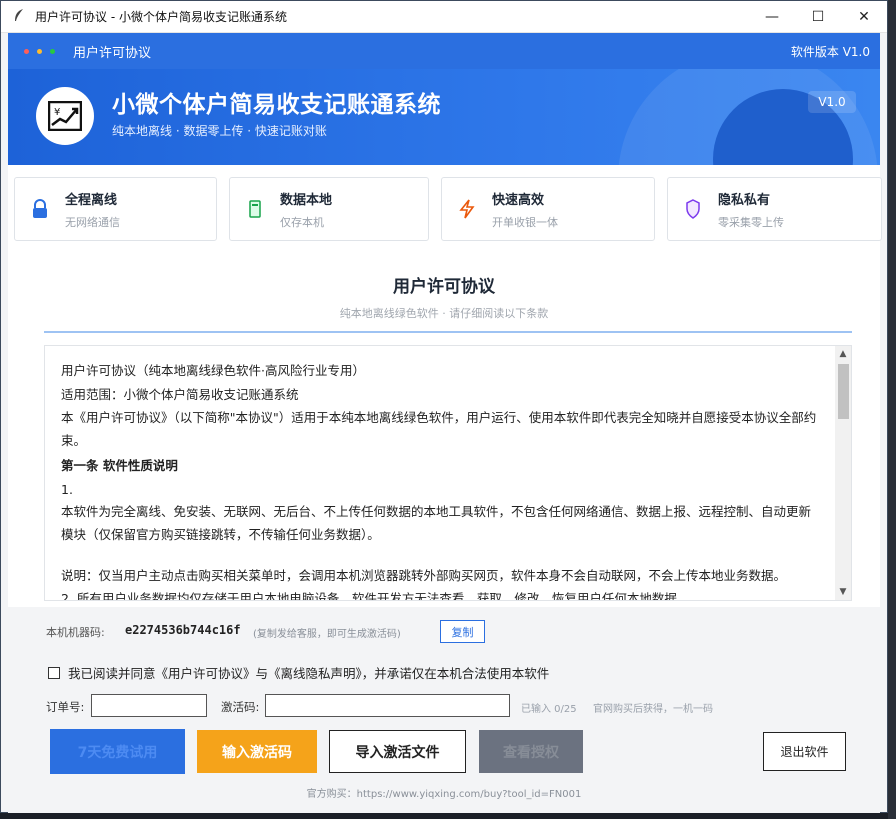  Describe the element at coordinates (864, 17) in the screenshot. I see `close-button: ✕` at that location.